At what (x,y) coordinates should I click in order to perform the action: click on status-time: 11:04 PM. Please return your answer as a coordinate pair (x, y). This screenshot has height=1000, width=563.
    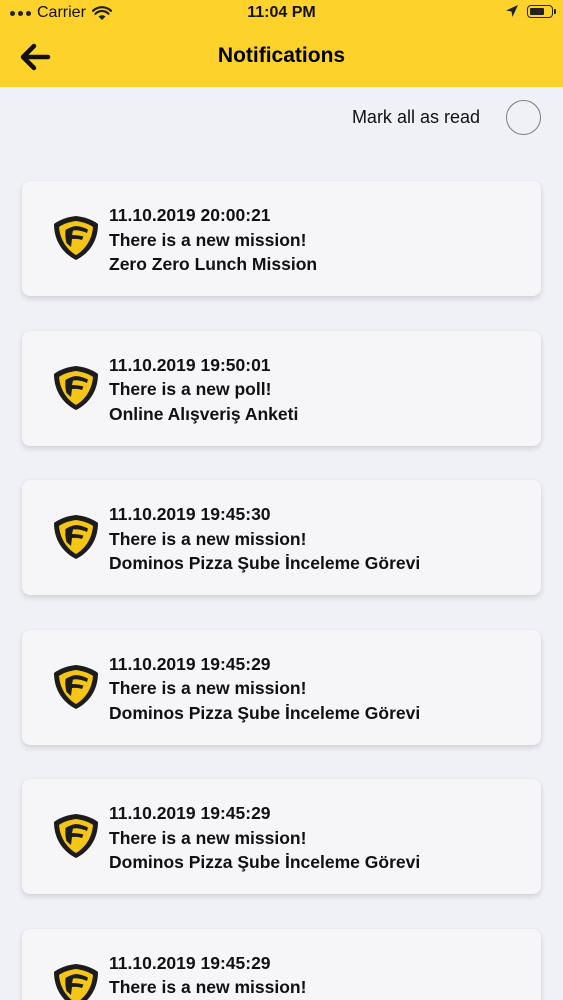
    Looking at the image, I should click on (281, 12).